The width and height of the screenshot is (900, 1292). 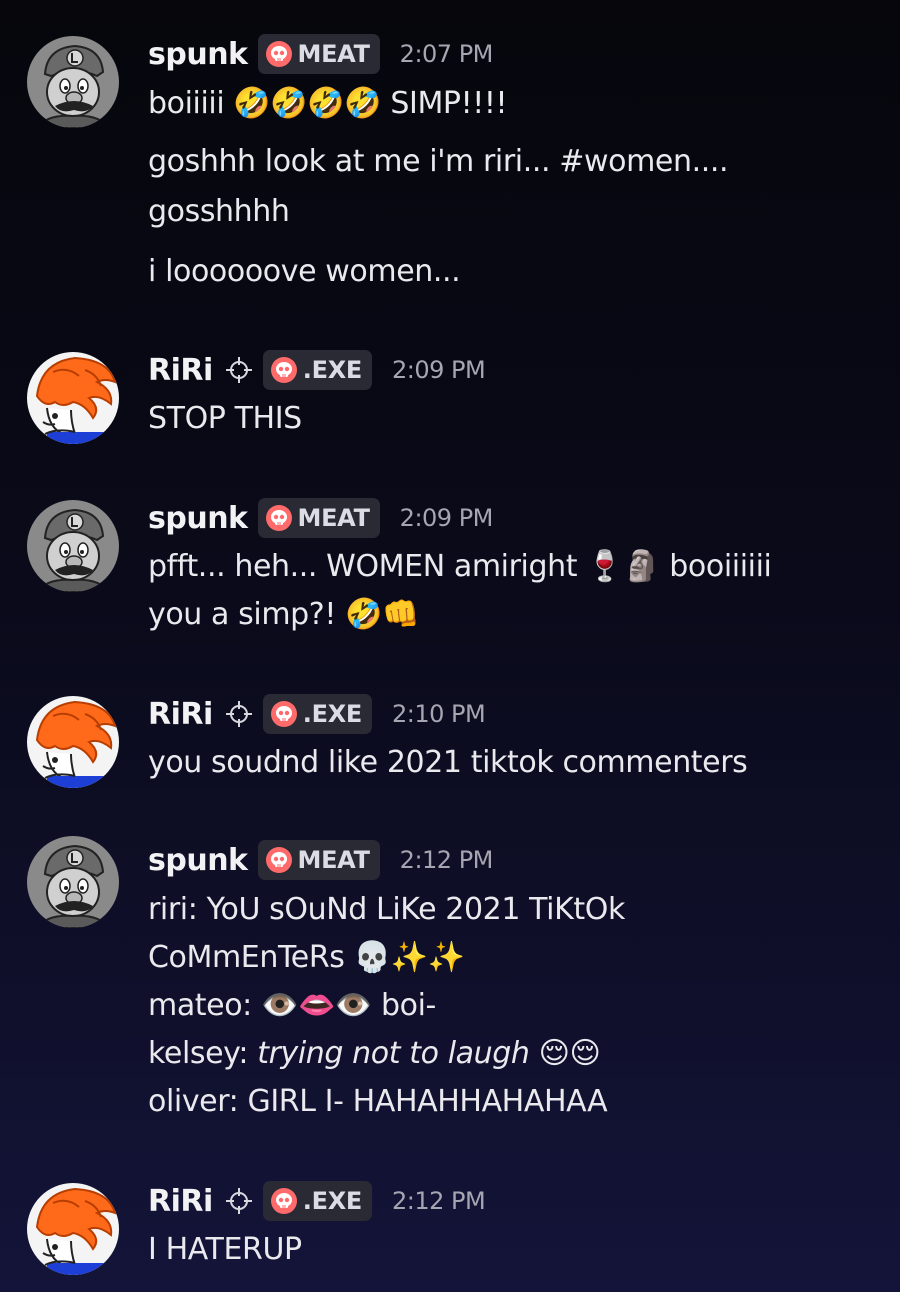 I want to click on speaker-label: kelsey:, so click(x=203, y=1053).